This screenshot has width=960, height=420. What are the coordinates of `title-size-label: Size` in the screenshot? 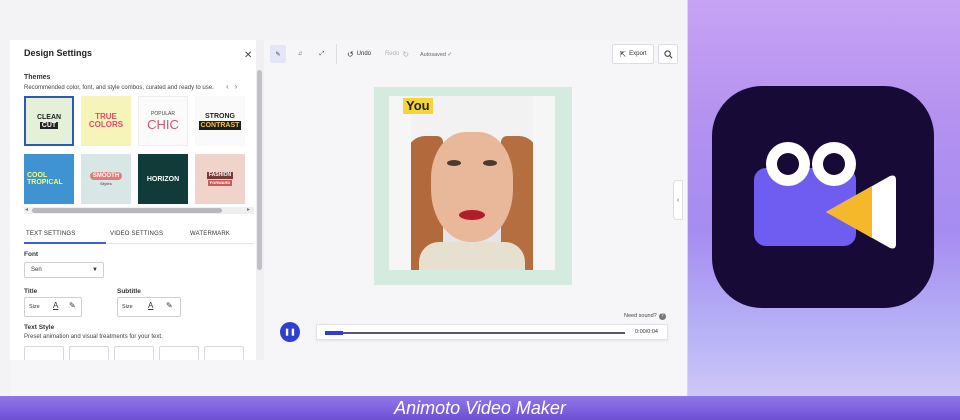 It's located at (34, 307).